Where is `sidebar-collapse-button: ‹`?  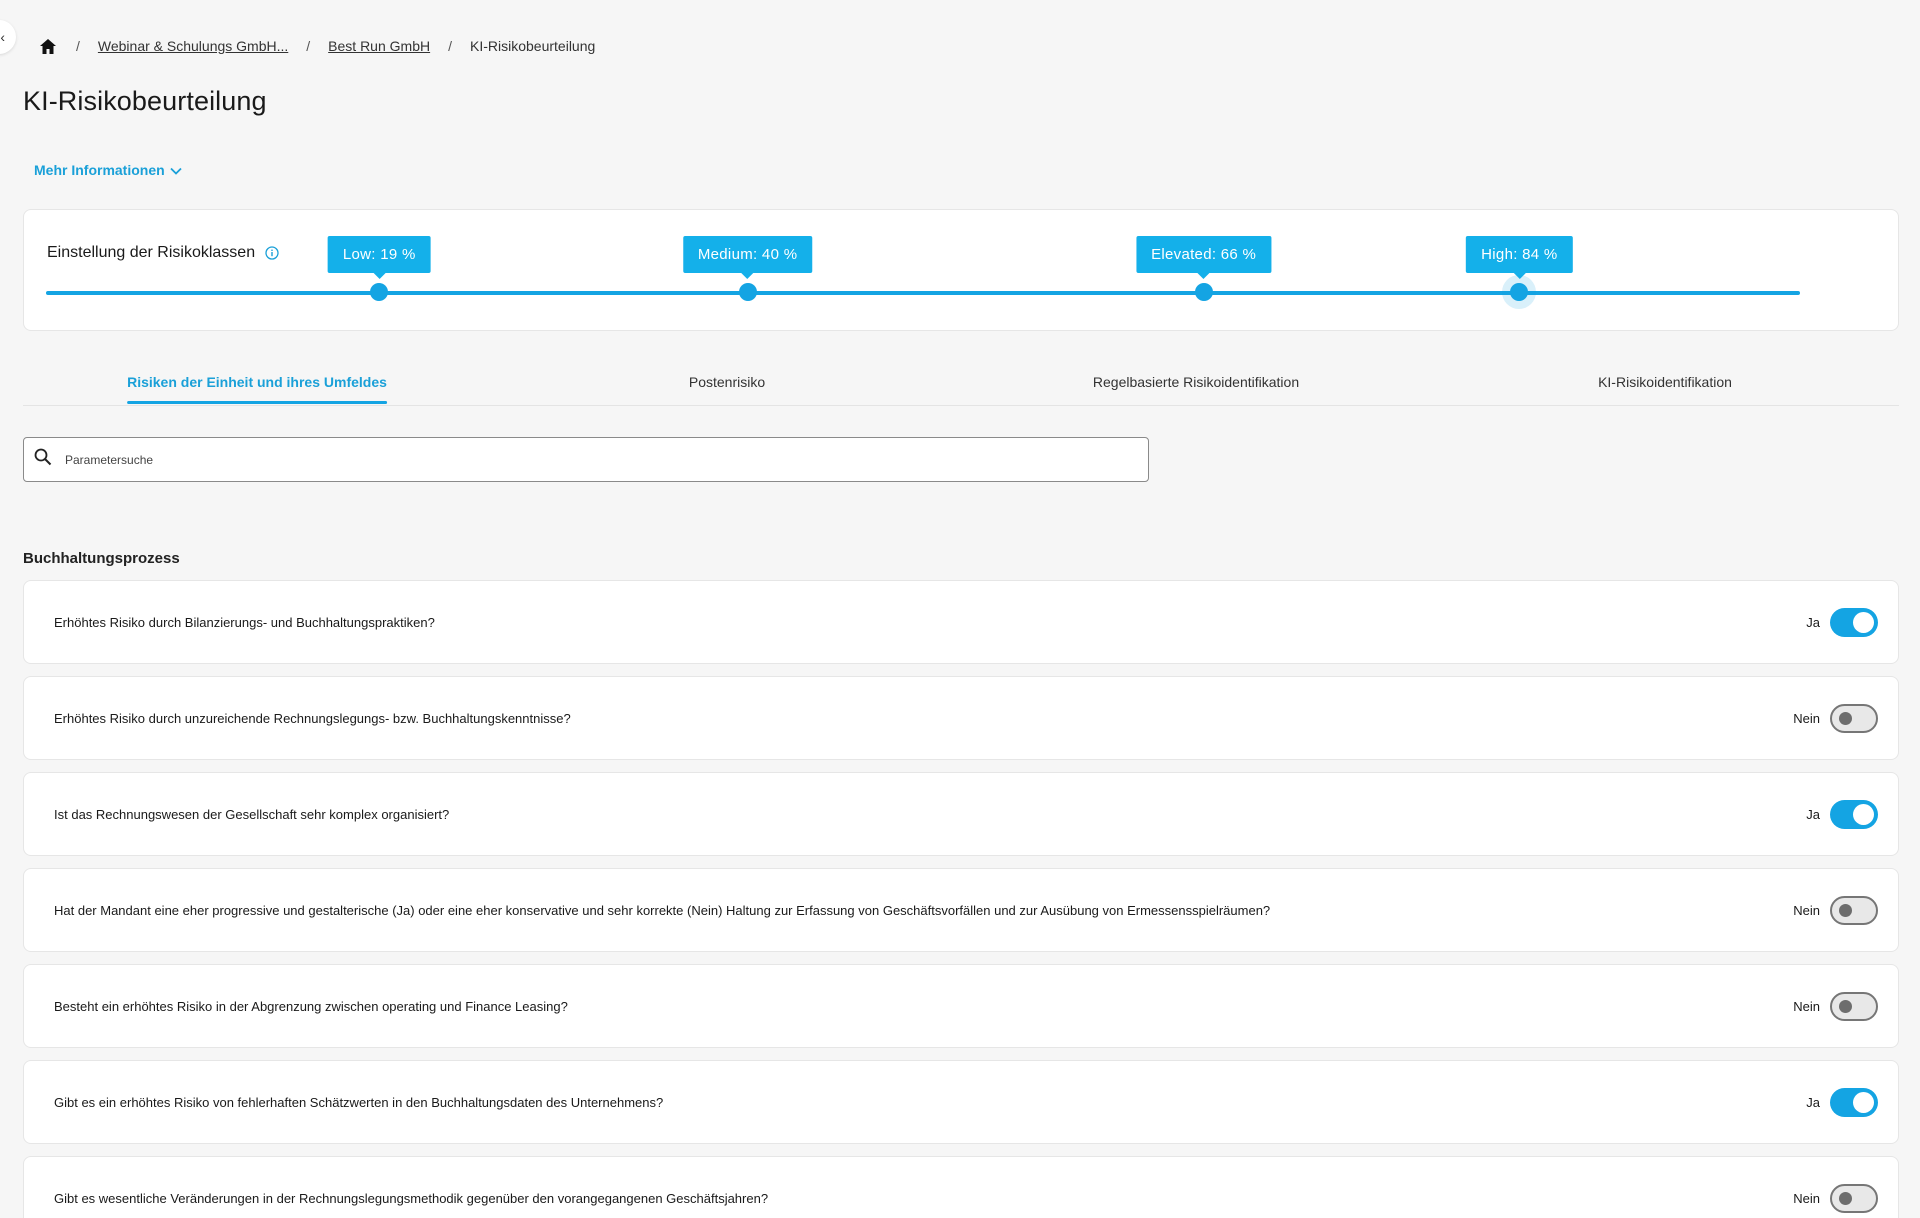
sidebar-collapse-button: ‹ is located at coordinates (8, 37).